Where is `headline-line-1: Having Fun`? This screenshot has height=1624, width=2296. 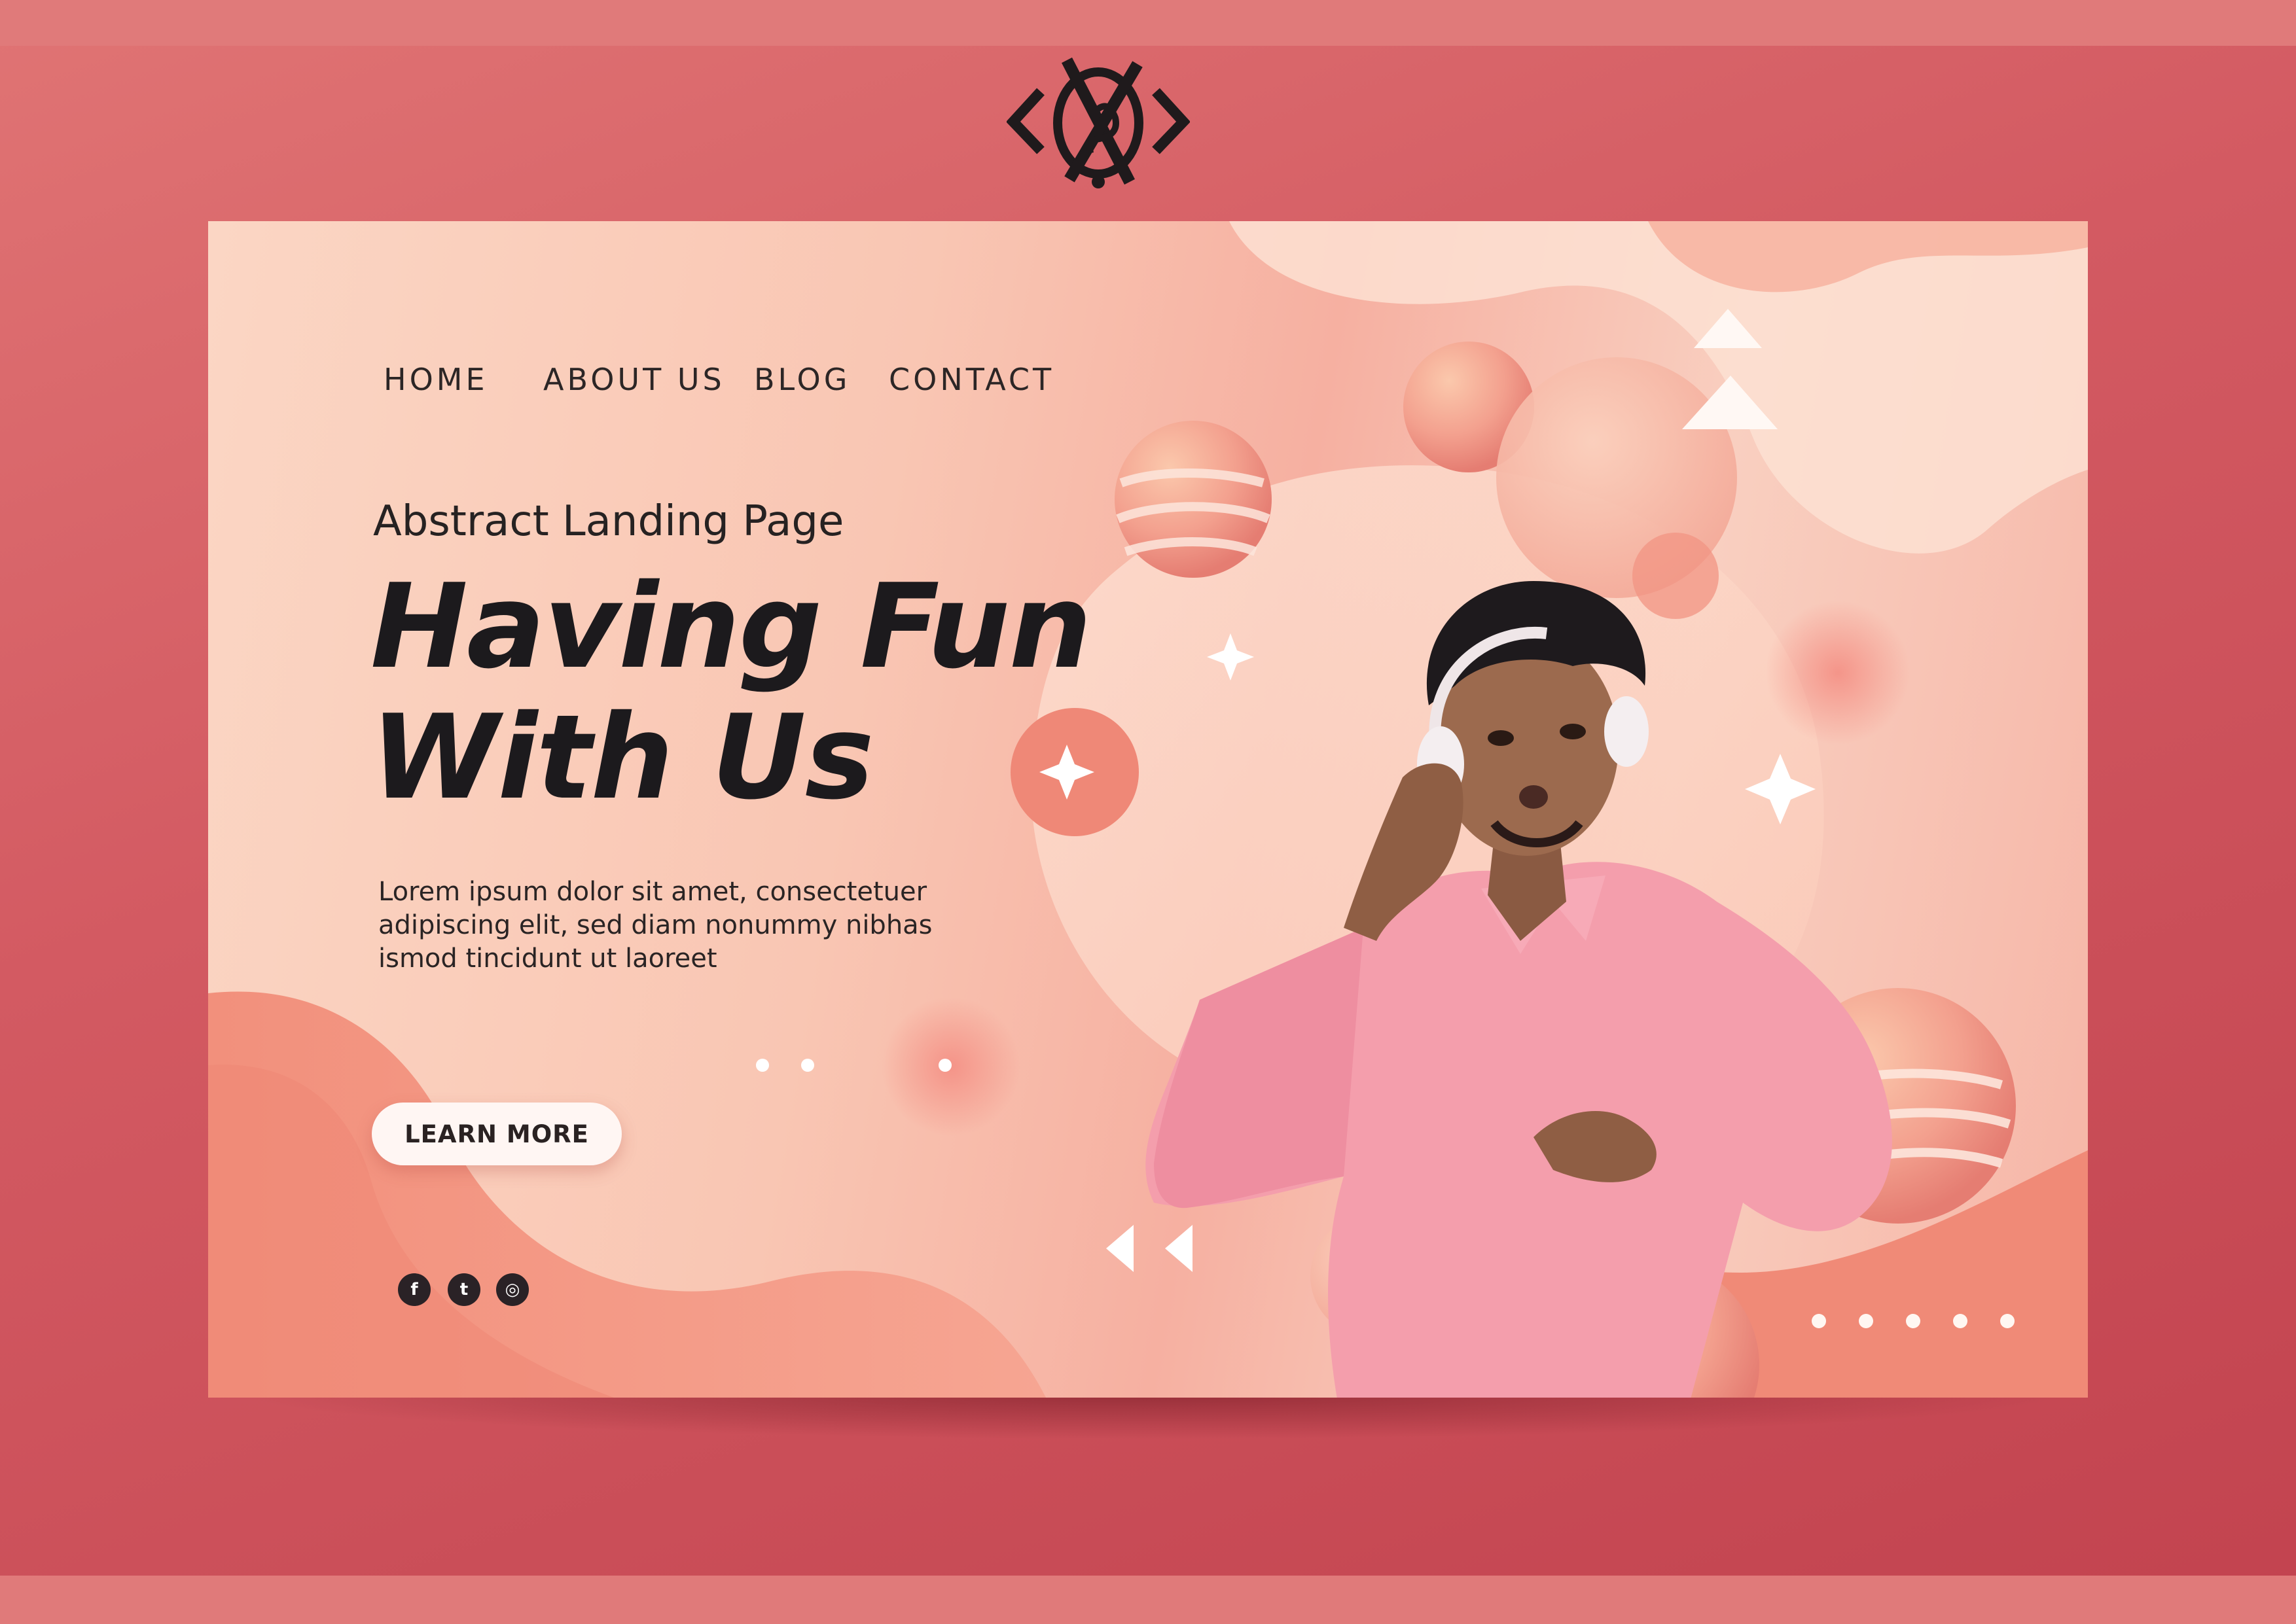
headline-line-1: Having Fun is located at coordinates (731, 626).